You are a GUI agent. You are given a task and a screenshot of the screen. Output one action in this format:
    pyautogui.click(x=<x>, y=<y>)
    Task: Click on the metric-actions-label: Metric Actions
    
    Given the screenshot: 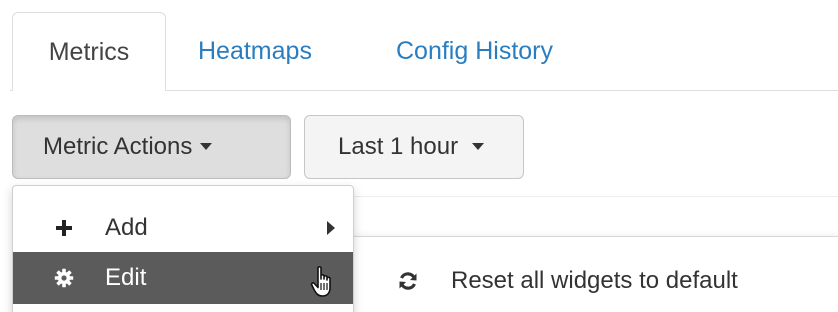 What is the action you would take?
    pyautogui.click(x=118, y=146)
    